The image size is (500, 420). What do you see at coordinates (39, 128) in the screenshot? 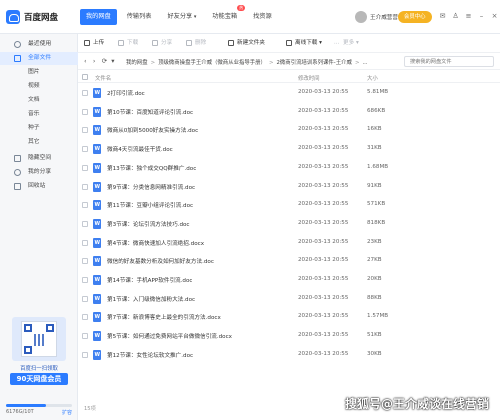
I see `sidebar-item-torrents: 种子` at bounding box center [39, 128].